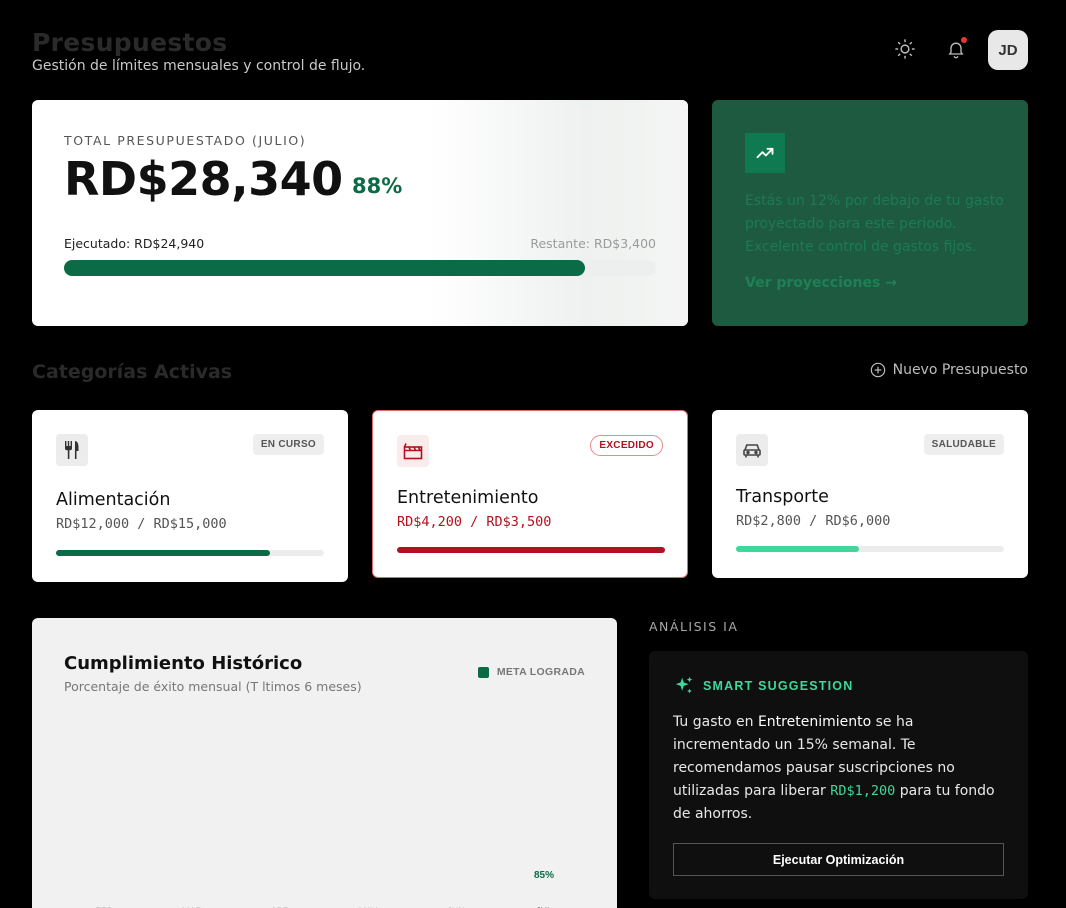 This screenshot has height=908, width=1066. I want to click on total-budget-amount: RD$28,340, so click(203, 179).